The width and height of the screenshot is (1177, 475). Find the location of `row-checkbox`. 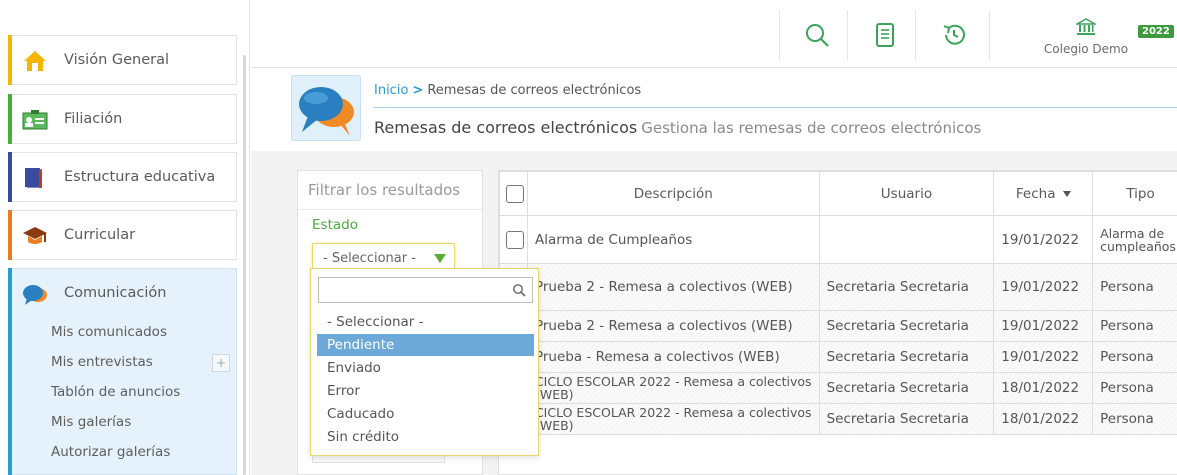

row-checkbox is located at coordinates (515, 239).